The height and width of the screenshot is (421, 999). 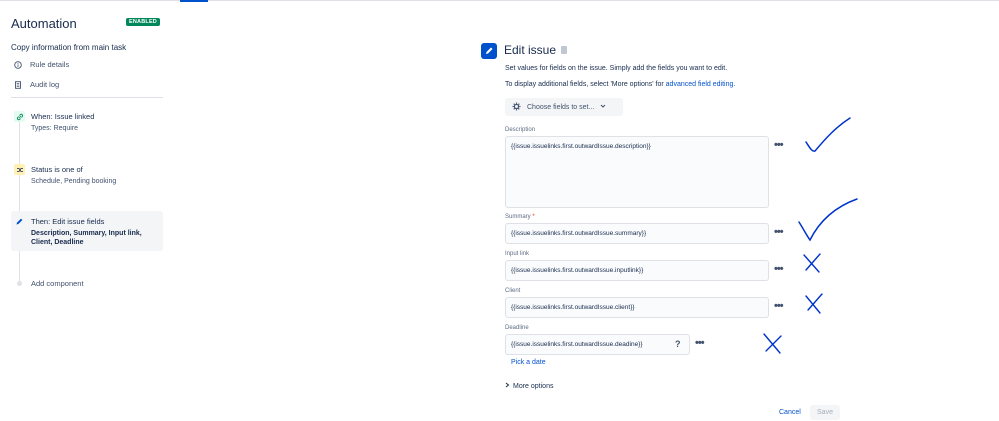 What do you see at coordinates (63, 116) in the screenshot?
I see `step-title: When: Issue linked` at bounding box center [63, 116].